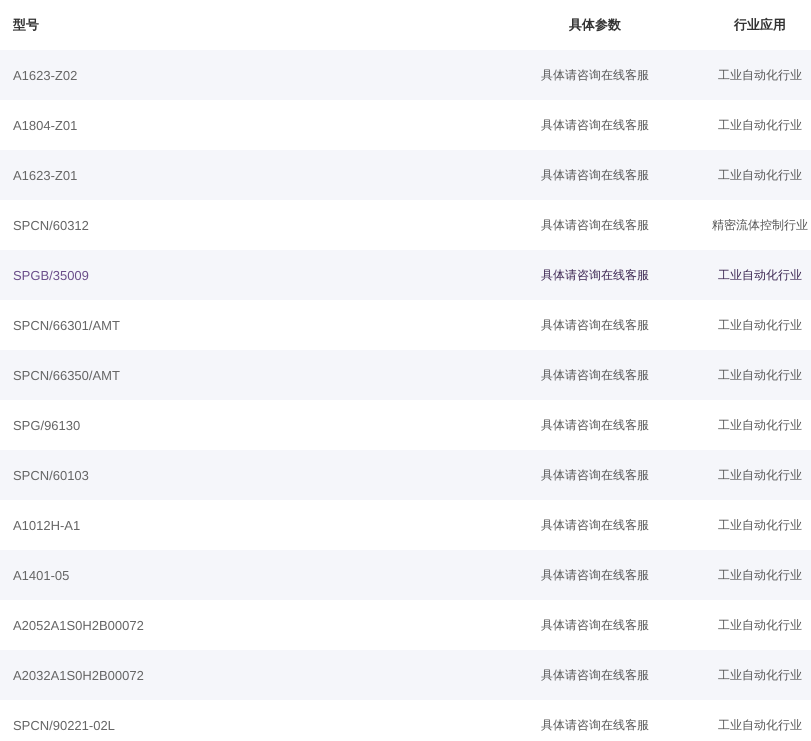 The height and width of the screenshot is (741, 811). What do you see at coordinates (50, 475) in the screenshot?
I see `table-cell-text: SPCN/60103` at bounding box center [50, 475].